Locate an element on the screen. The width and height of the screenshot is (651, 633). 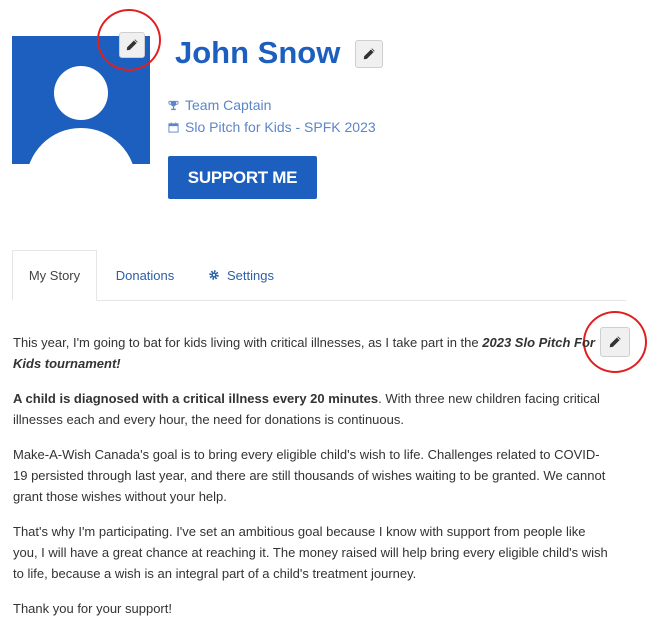
trophy-icon is located at coordinates (173, 105).